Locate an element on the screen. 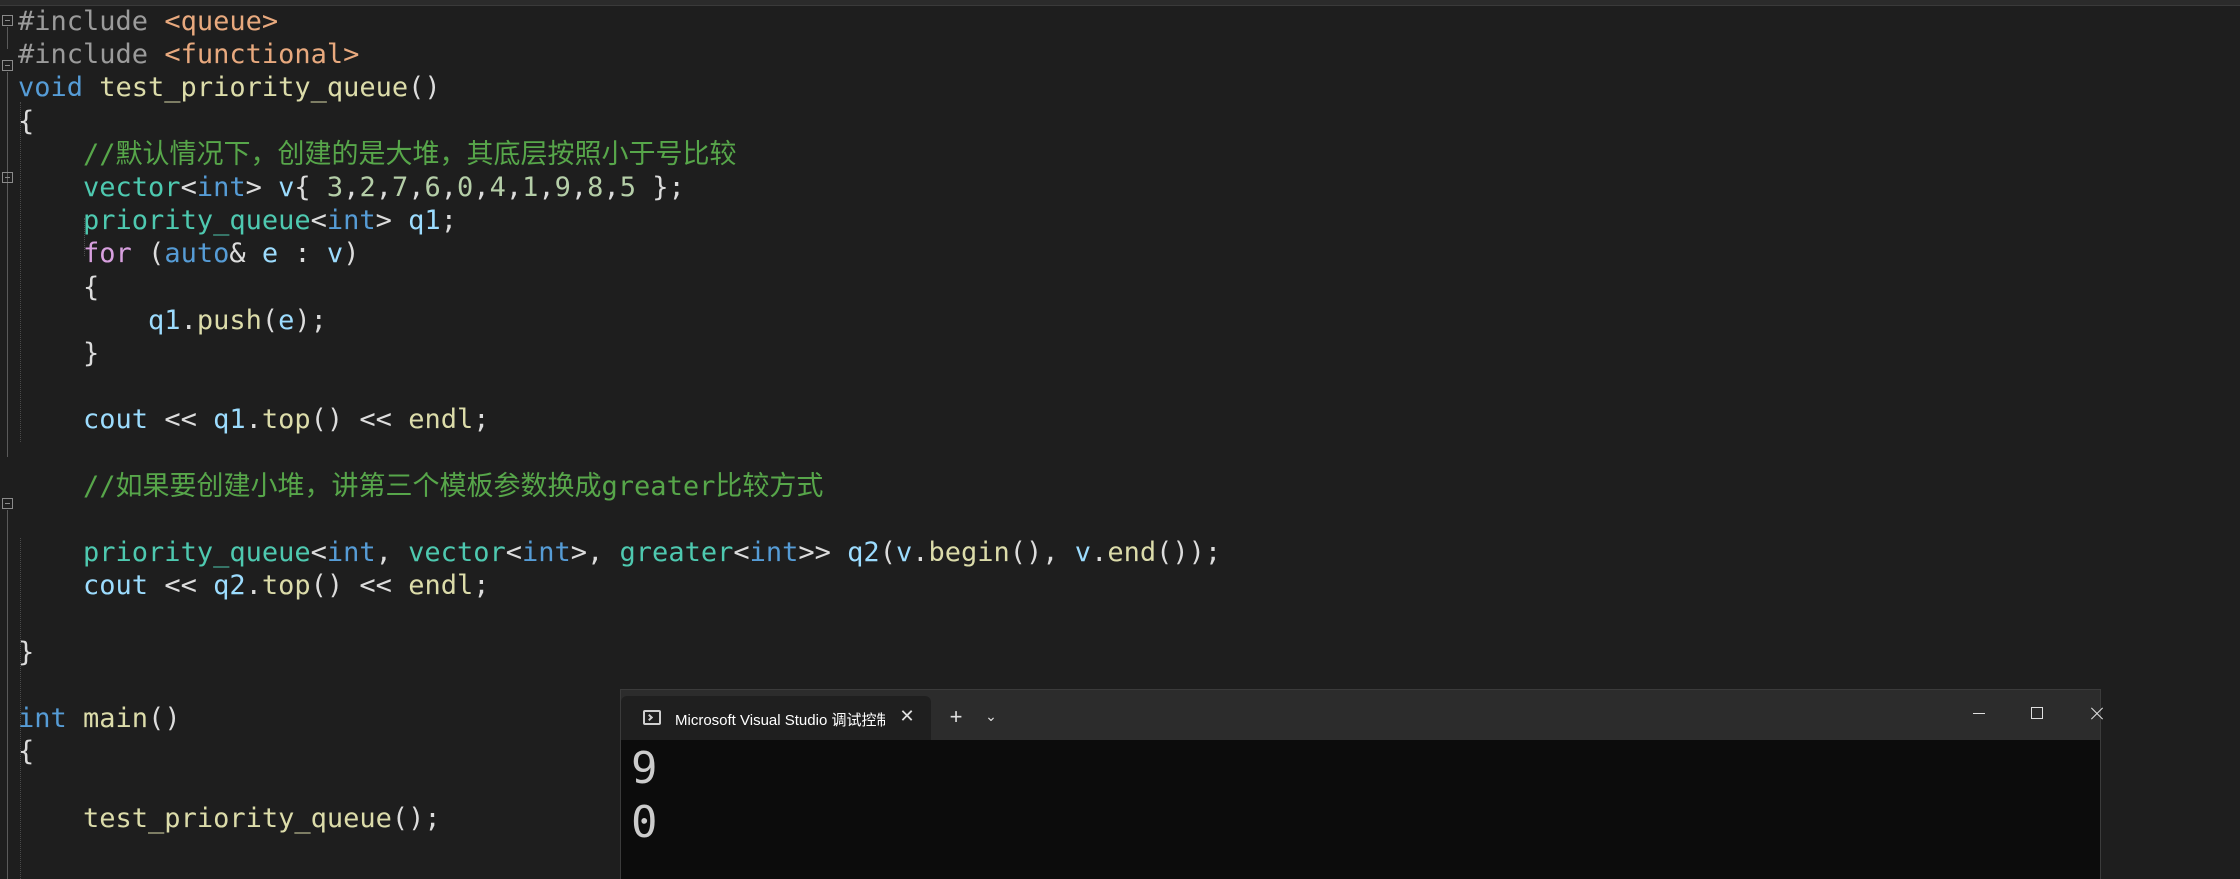 This screenshot has width=2240, height=879. code-token: main is located at coordinates (116, 718).